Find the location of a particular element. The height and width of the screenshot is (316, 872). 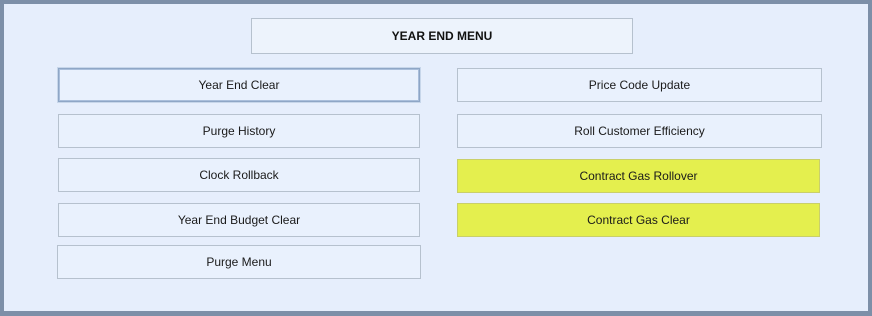

year-end-budget-clear-button: Year End Budget Clear is located at coordinates (239, 220).